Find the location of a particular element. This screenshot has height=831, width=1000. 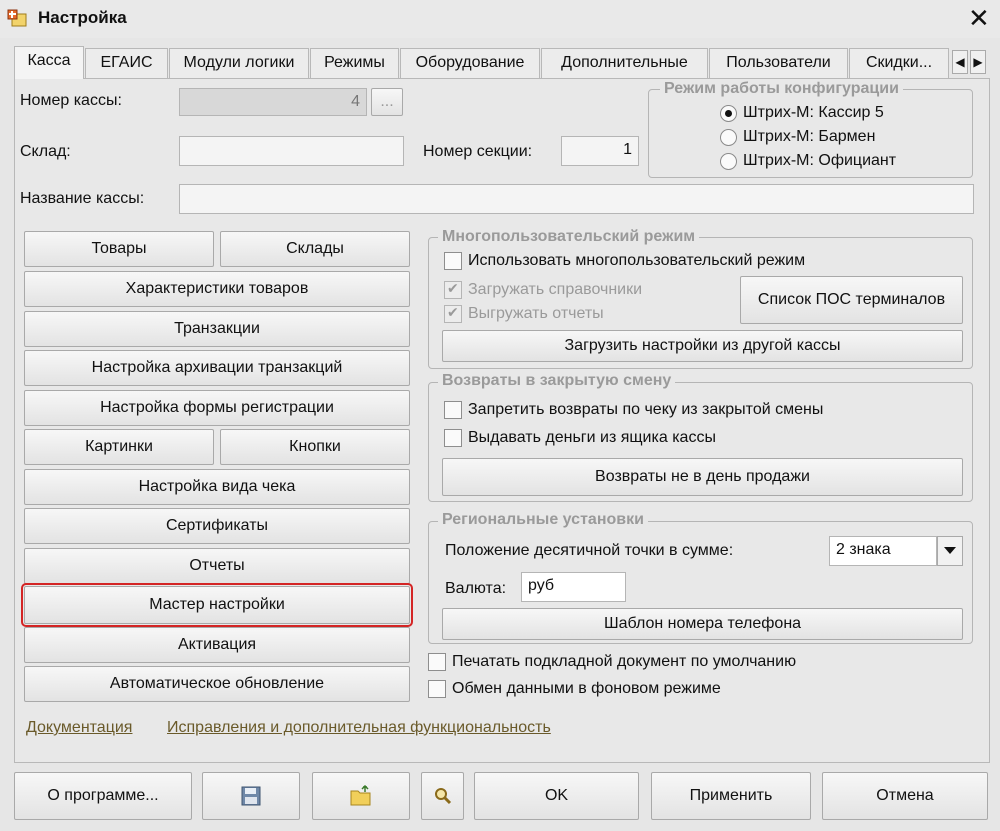

setup-wizard-button: Мастер настройки is located at coordinates (217, 605).